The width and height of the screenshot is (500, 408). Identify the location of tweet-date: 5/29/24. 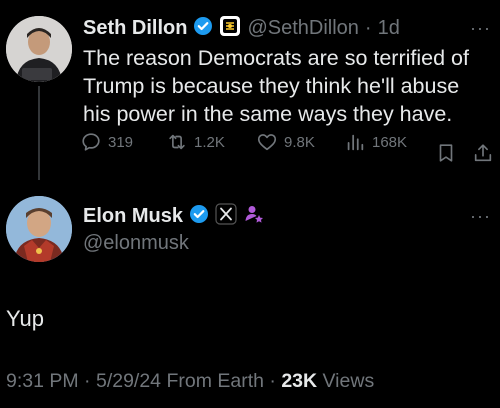
(128, 381).